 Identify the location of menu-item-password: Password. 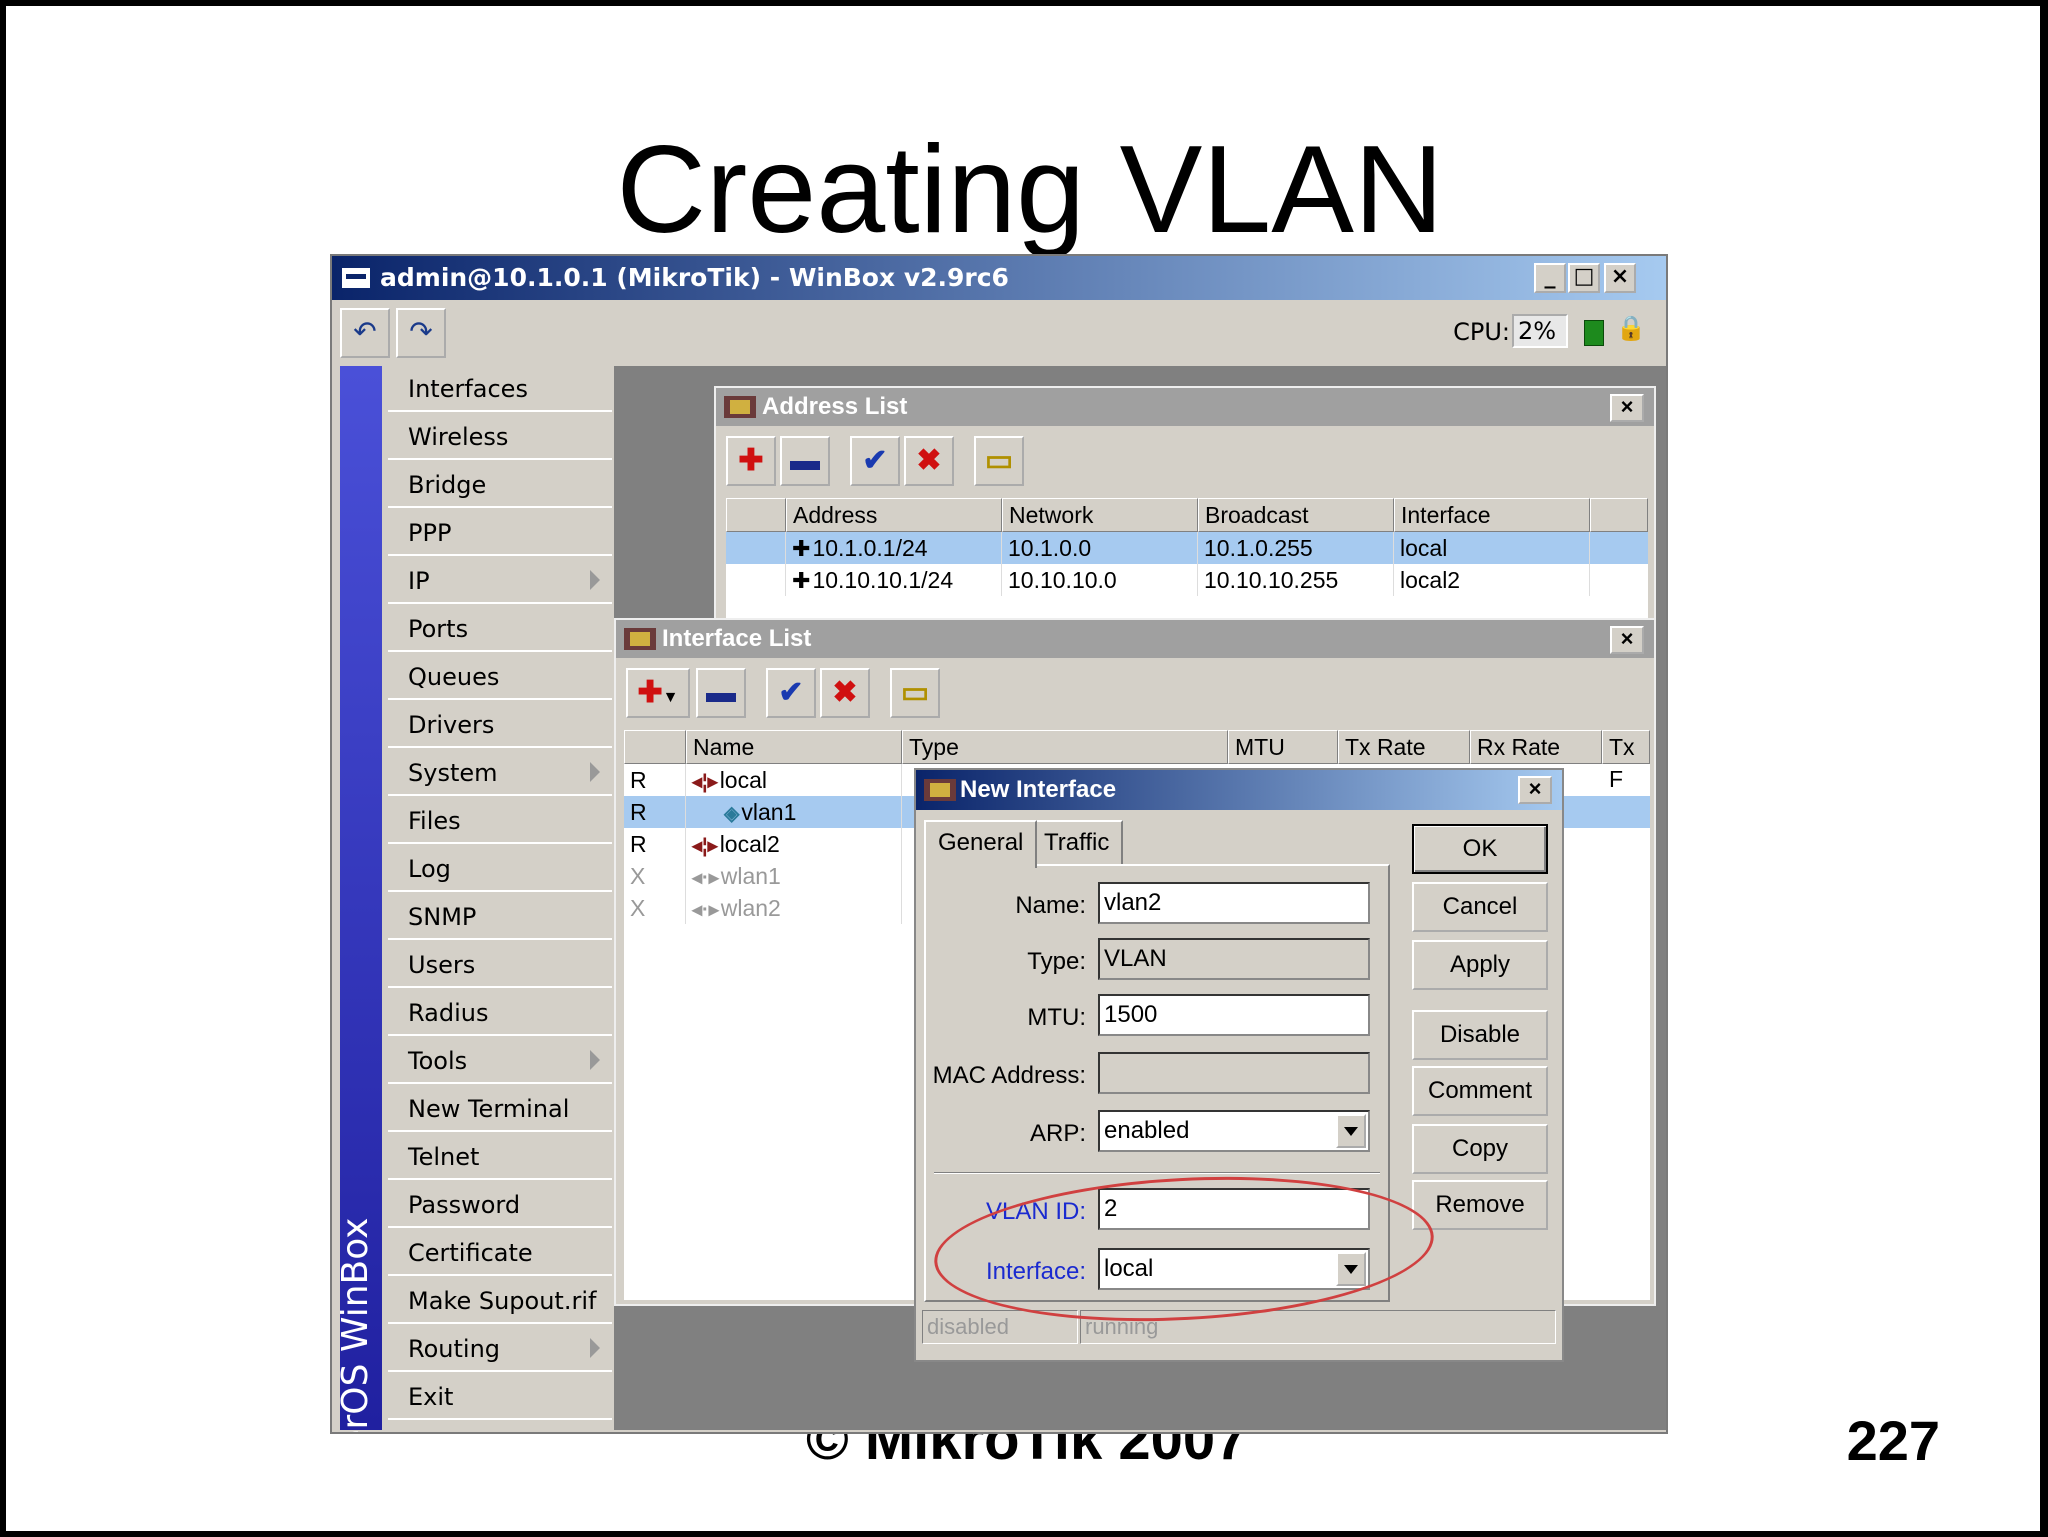
(500, 1205).